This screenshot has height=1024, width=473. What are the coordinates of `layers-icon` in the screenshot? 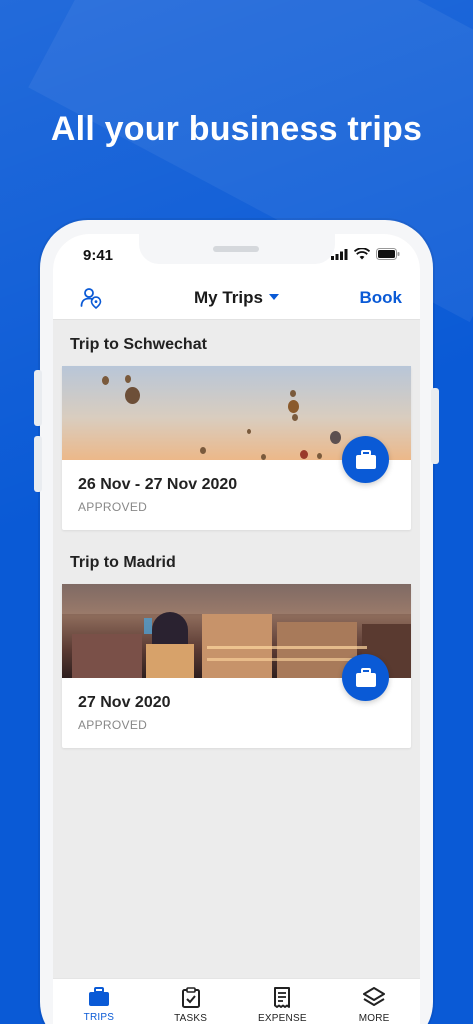 It's located at (374, 996).